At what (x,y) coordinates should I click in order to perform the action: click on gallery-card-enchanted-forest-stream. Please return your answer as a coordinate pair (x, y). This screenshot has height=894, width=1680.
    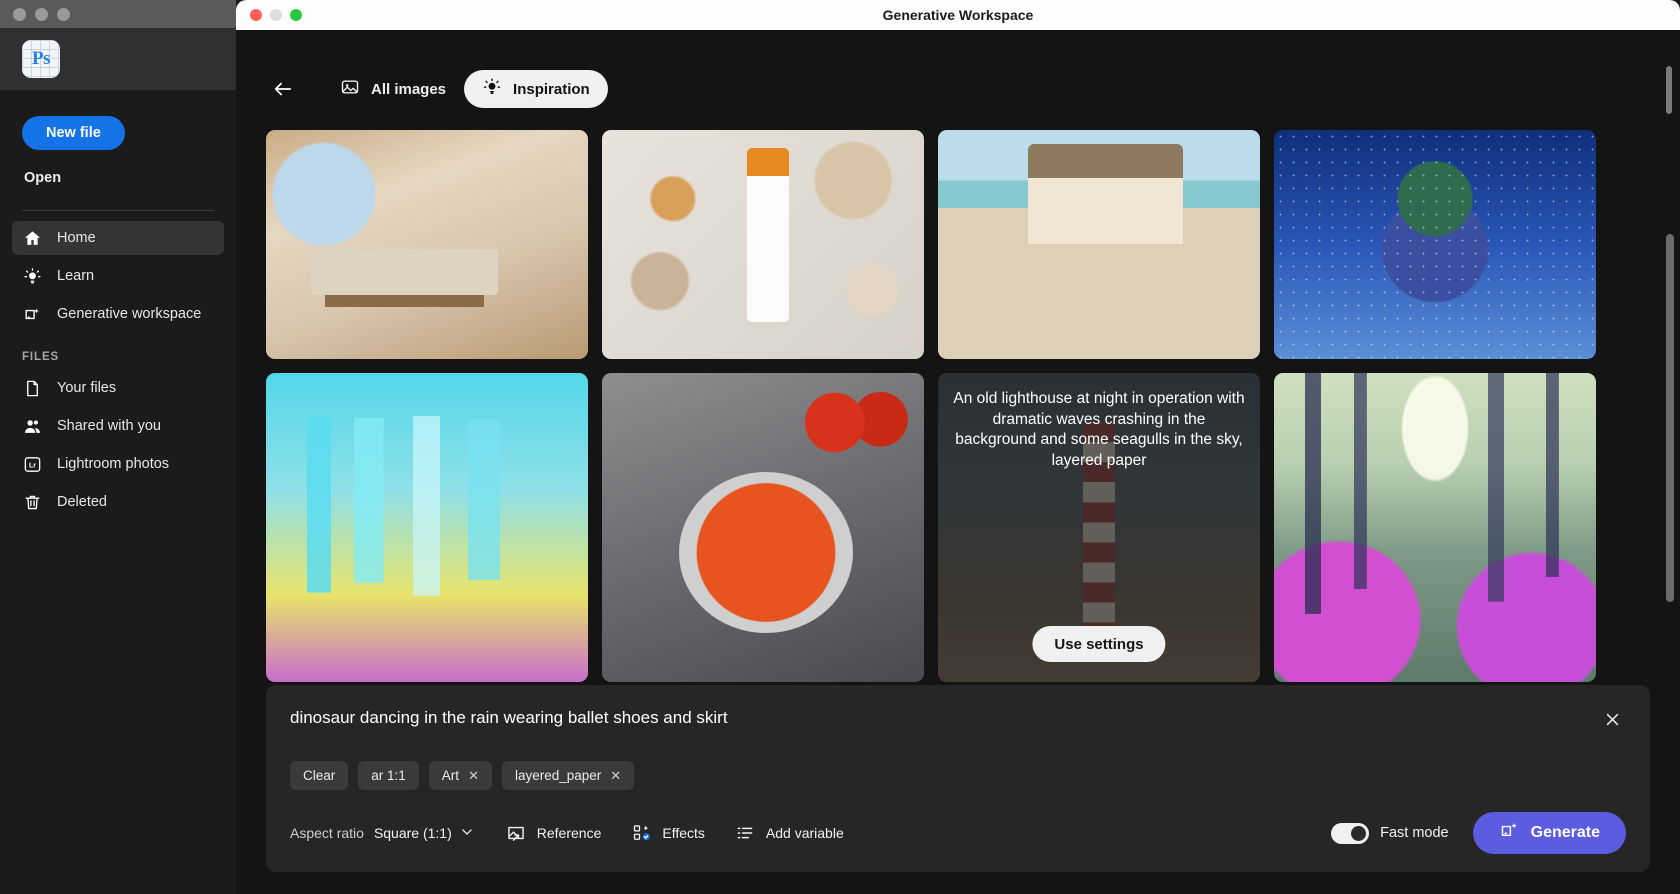
    Looking at the image, I should click on (1435, 527).